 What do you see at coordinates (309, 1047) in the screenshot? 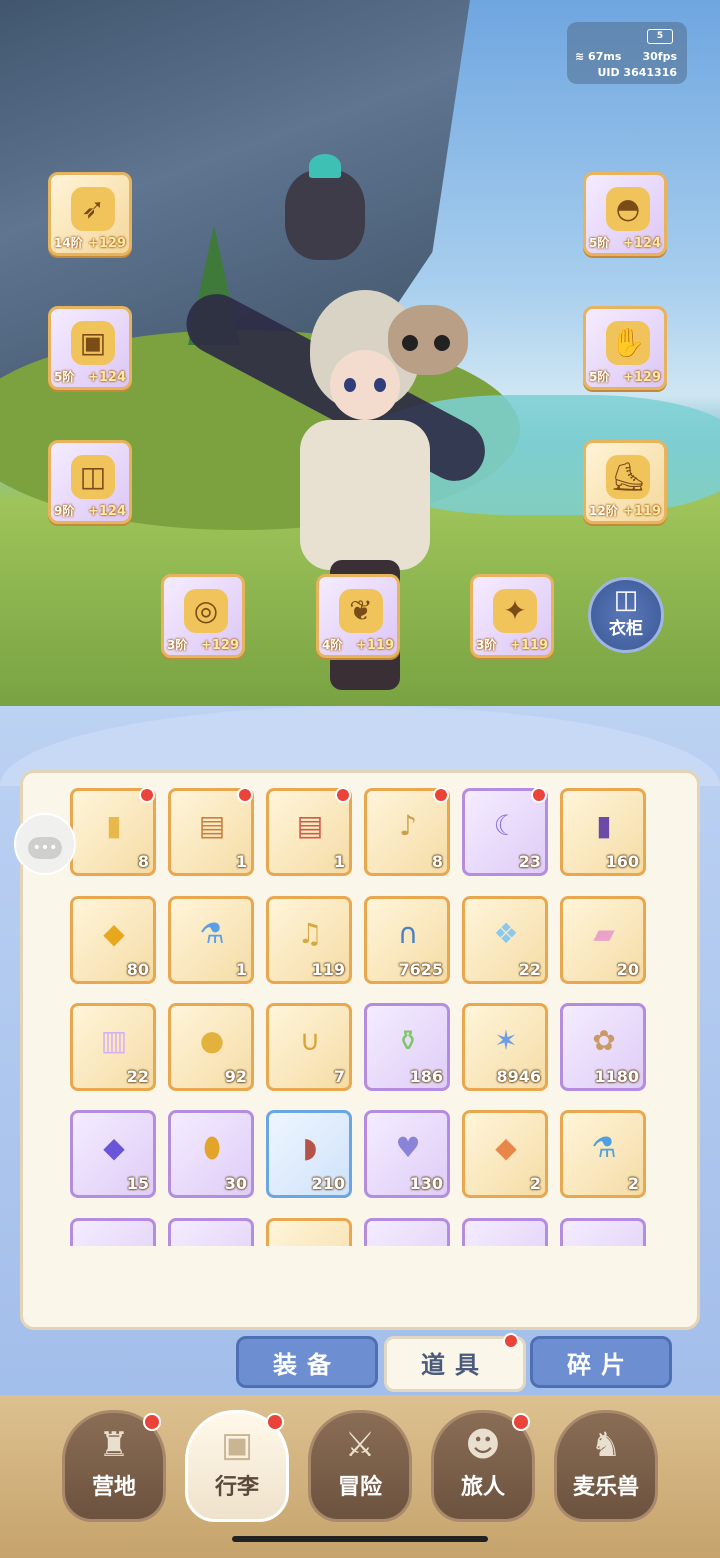
I see `inventory-item: ∪ 7` at bounding box center [309, 1047].